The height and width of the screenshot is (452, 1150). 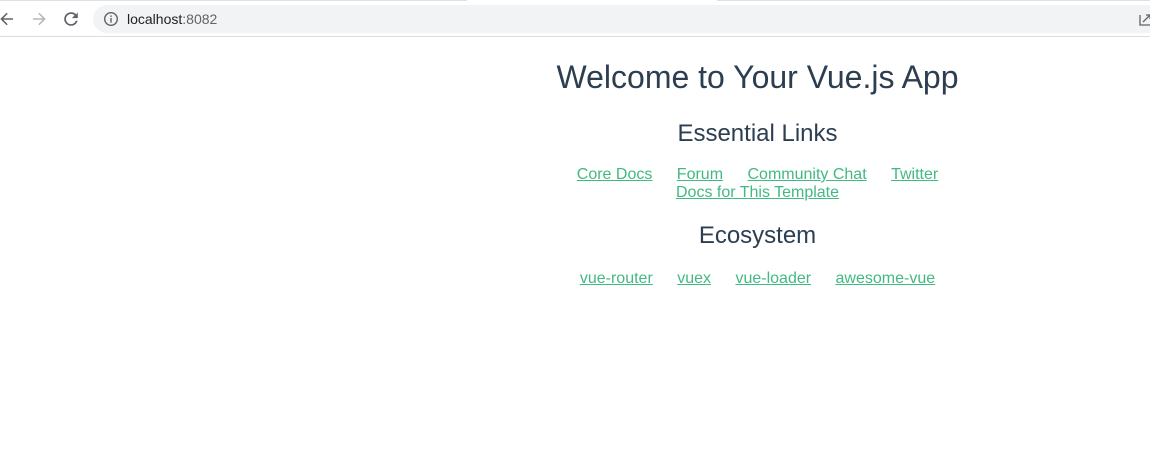 What do you see at coordinates (575, 0) in the screenshot?
I see `tab-strip-edge` at bounding box center [575, 0].